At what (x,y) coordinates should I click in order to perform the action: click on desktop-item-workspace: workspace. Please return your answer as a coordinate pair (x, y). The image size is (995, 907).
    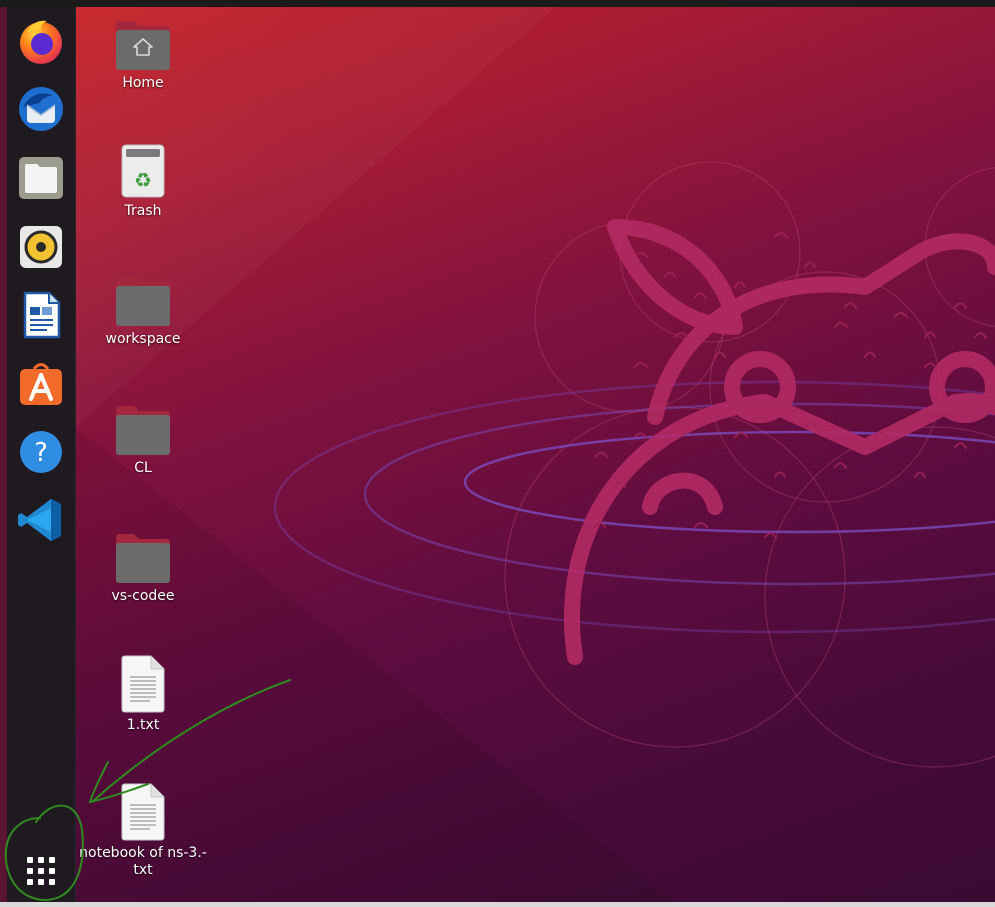
    Looking at the image, I should click on (143, 309).